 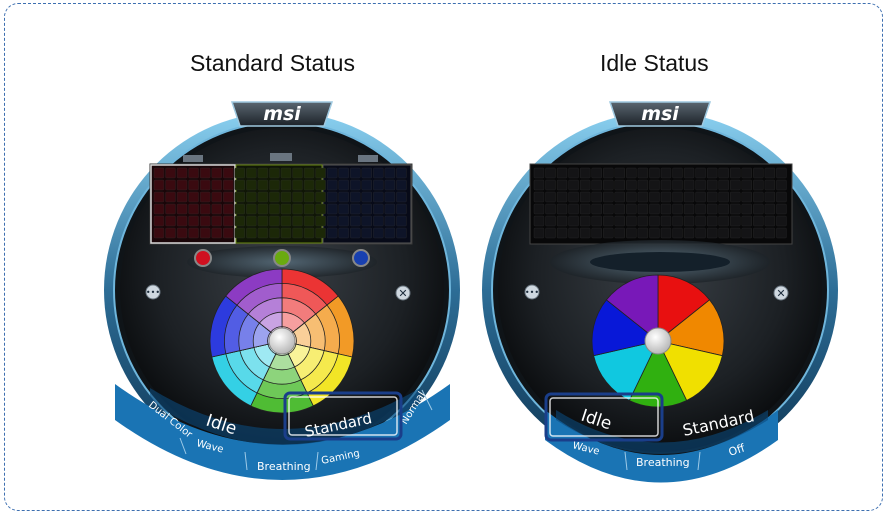 I want to click on msi-logo: msi, so click(x=660, y=114).